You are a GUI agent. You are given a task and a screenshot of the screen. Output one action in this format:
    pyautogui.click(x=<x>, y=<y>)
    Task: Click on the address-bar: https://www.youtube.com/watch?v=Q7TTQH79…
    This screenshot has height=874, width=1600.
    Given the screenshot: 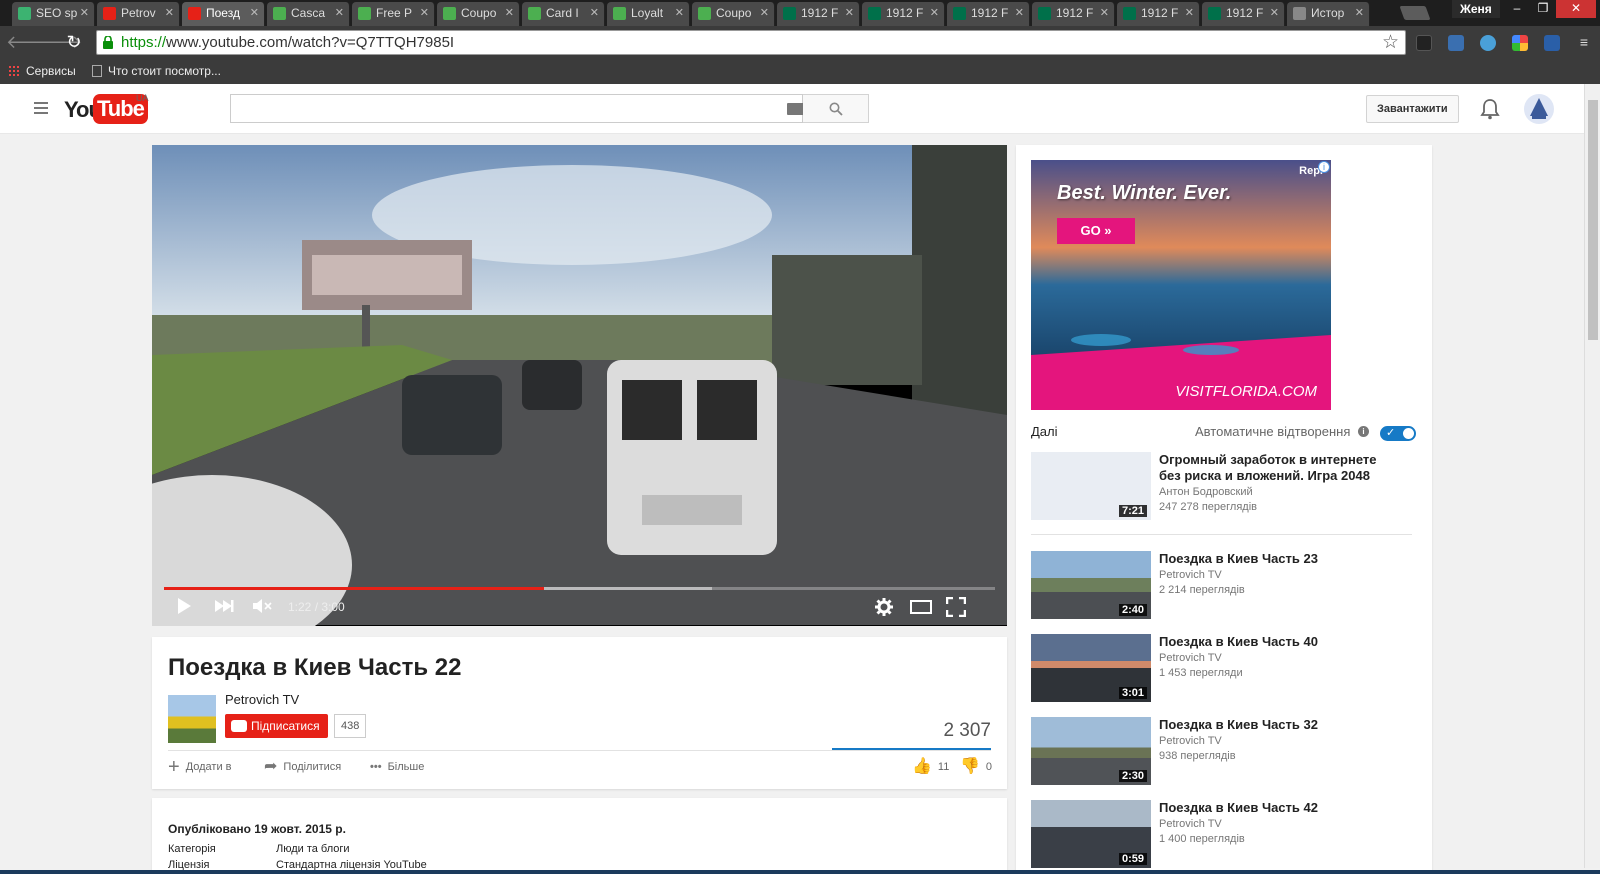 What is the action you would take?
    pyautogui.click(x=751, y=42)
    